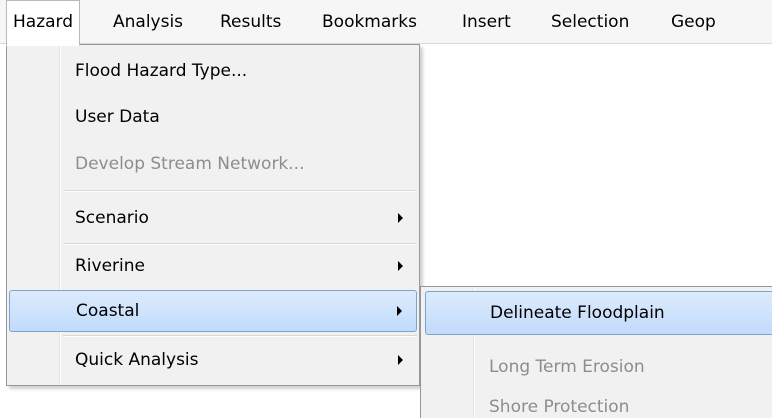 This screenshot has width=772, height=418. Describe the element at coordinates (108, 311) in the screenshot. I see `menu-item-label: Coastal` at that location.